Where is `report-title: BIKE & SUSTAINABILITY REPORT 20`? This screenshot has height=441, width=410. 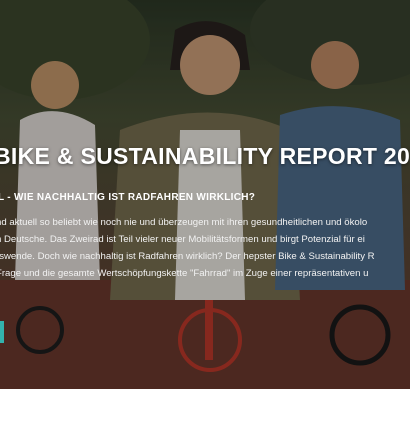 report-title: BIKE & SUSTAINABILITY REPORT 20 is located at coordinates (205, 156).